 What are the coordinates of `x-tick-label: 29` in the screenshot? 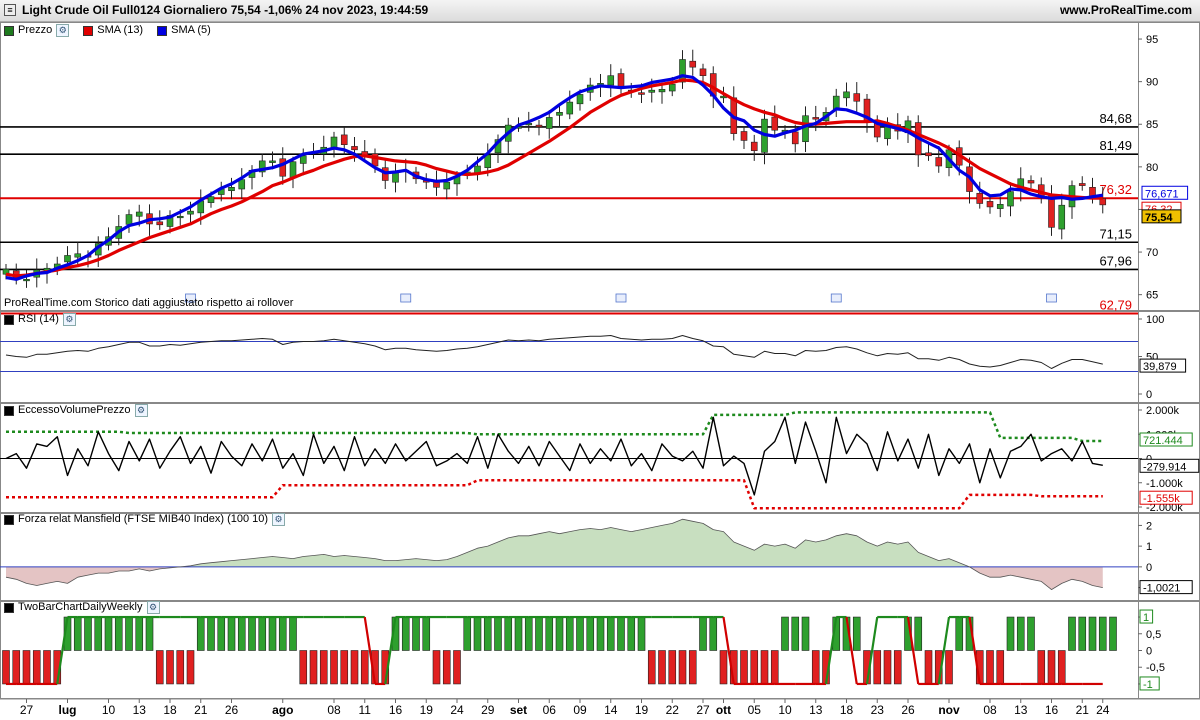 It's located at (488, 710).